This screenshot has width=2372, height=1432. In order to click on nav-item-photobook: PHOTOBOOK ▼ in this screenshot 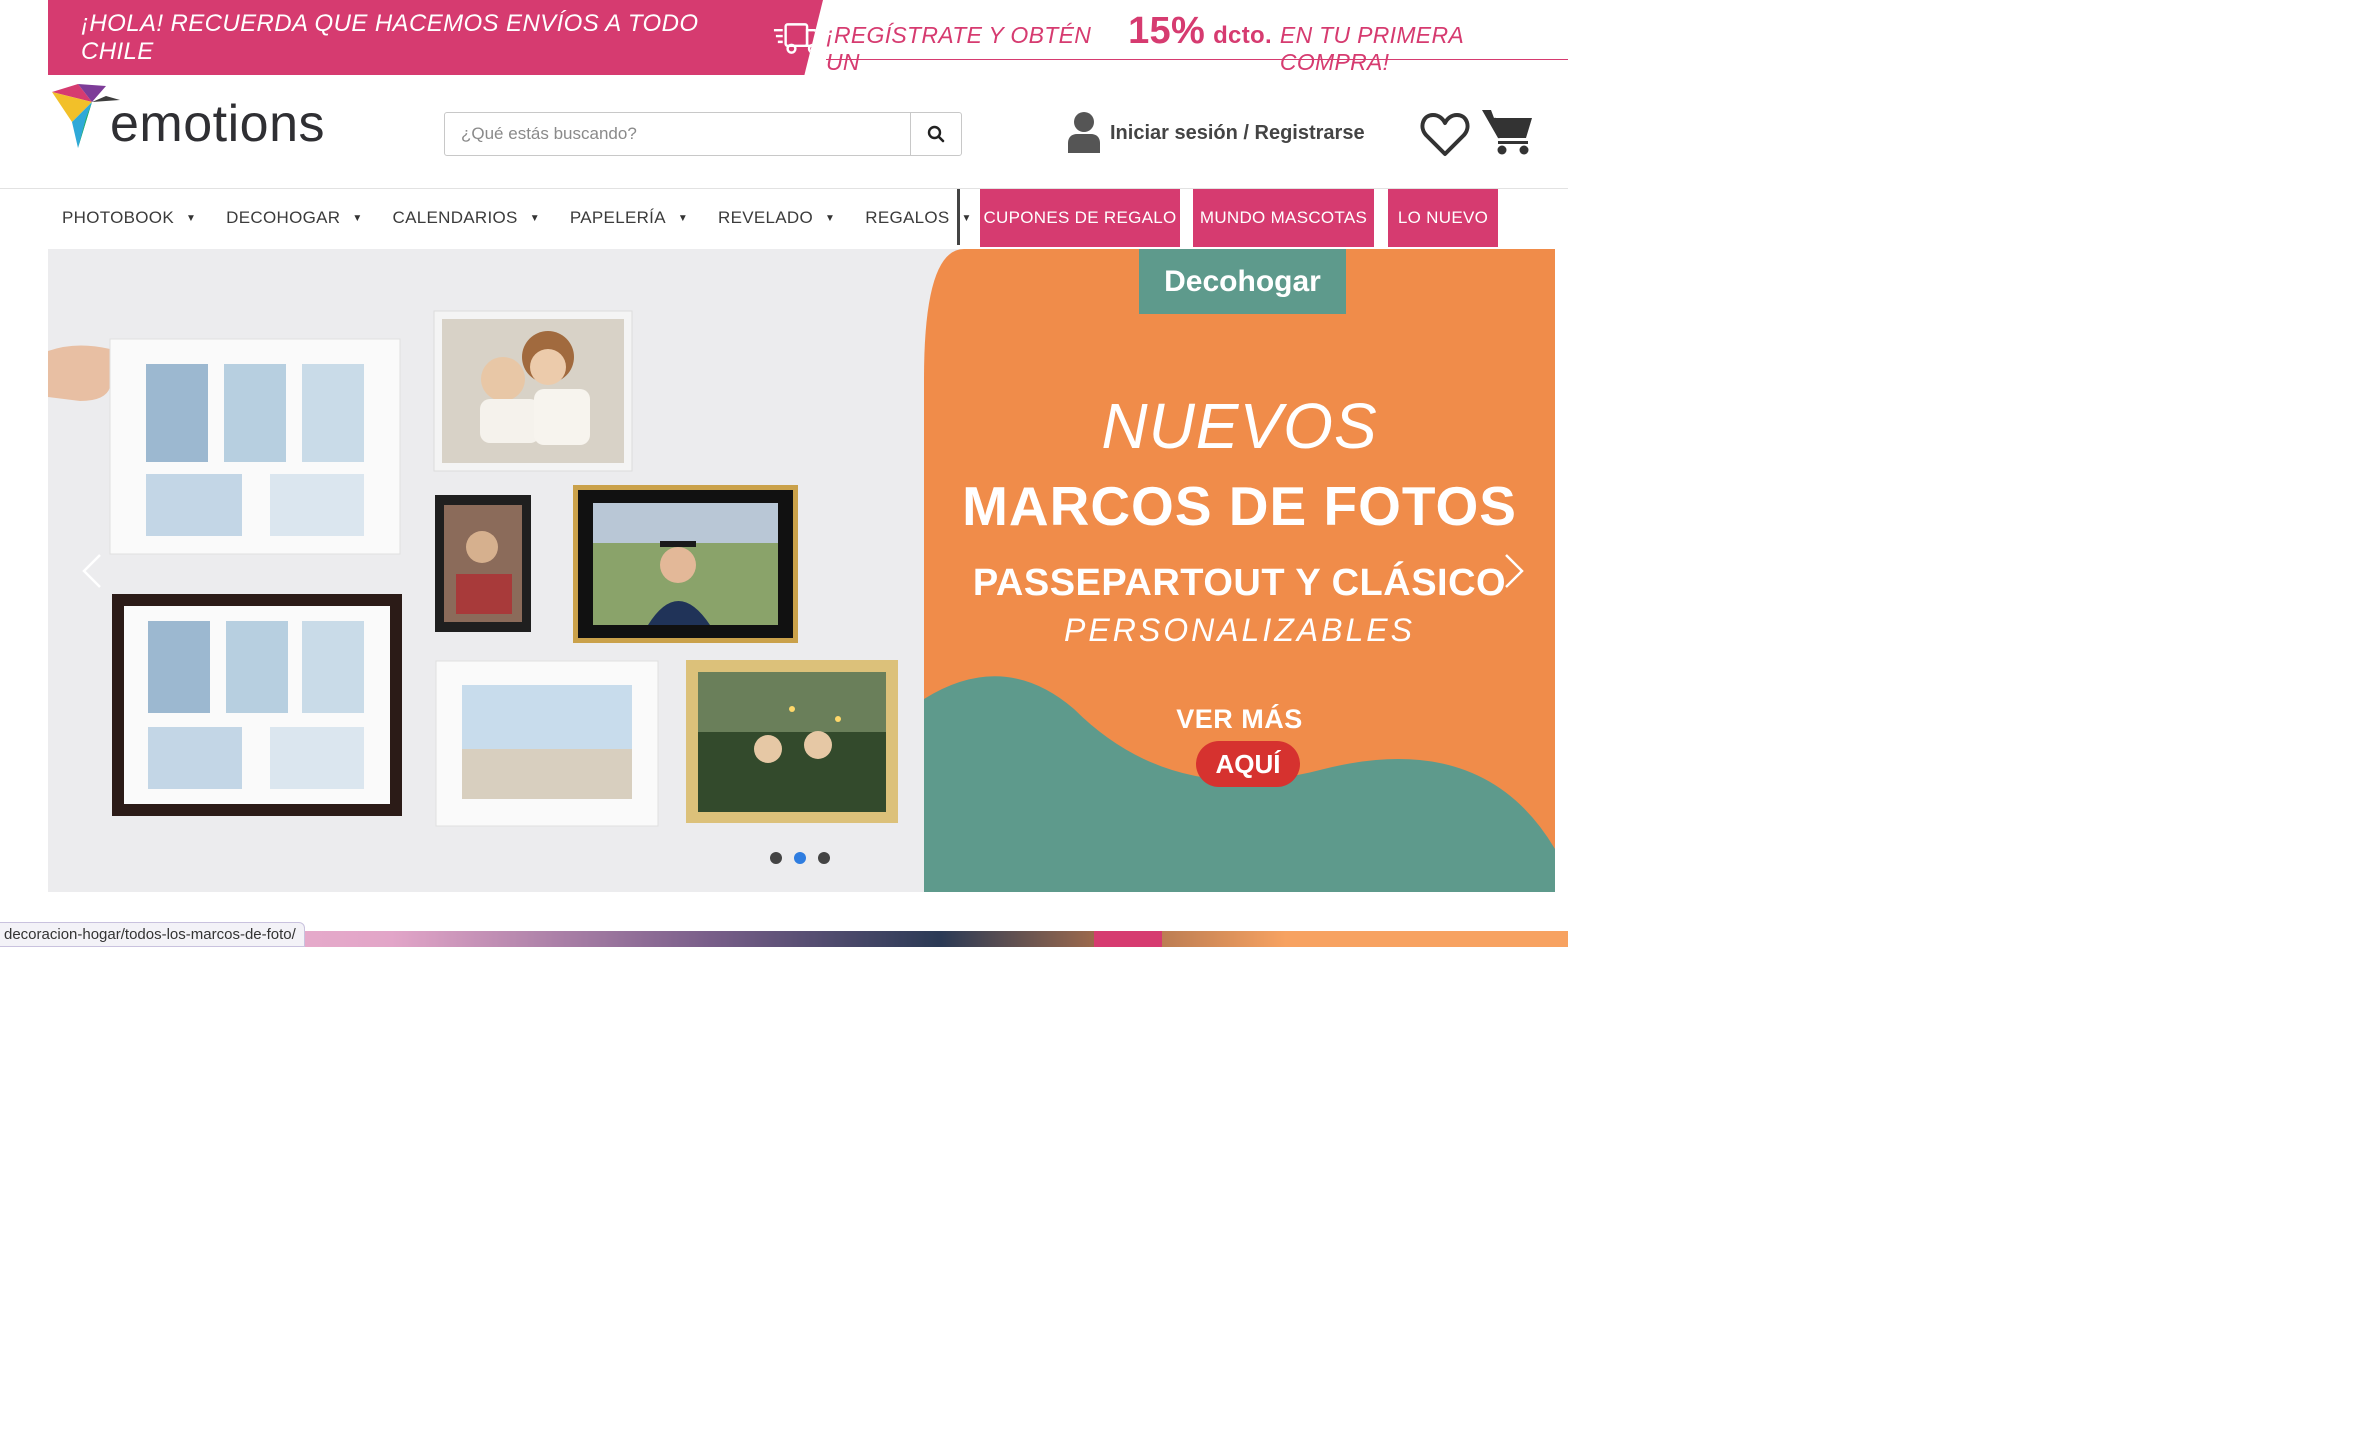, I will do `click(129, 218)`.